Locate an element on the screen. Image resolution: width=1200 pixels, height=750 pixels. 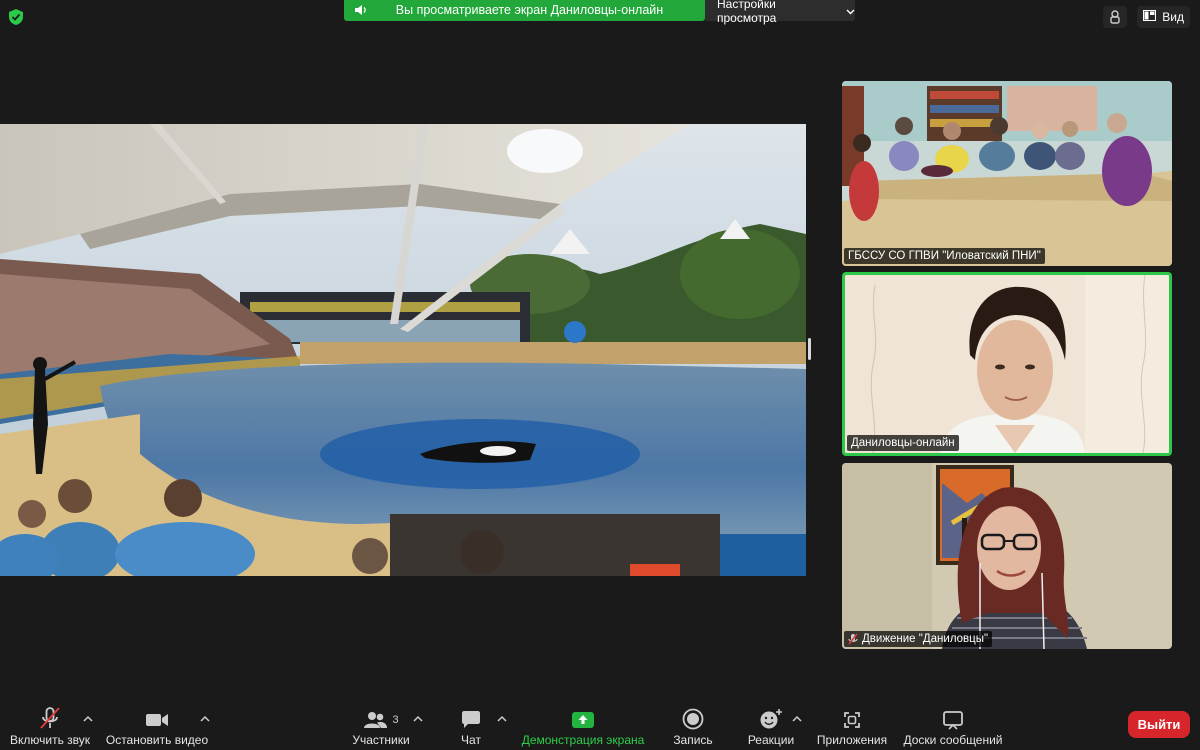
whiteboards-button: Доски сообщений is located at coordinates (953, 725).